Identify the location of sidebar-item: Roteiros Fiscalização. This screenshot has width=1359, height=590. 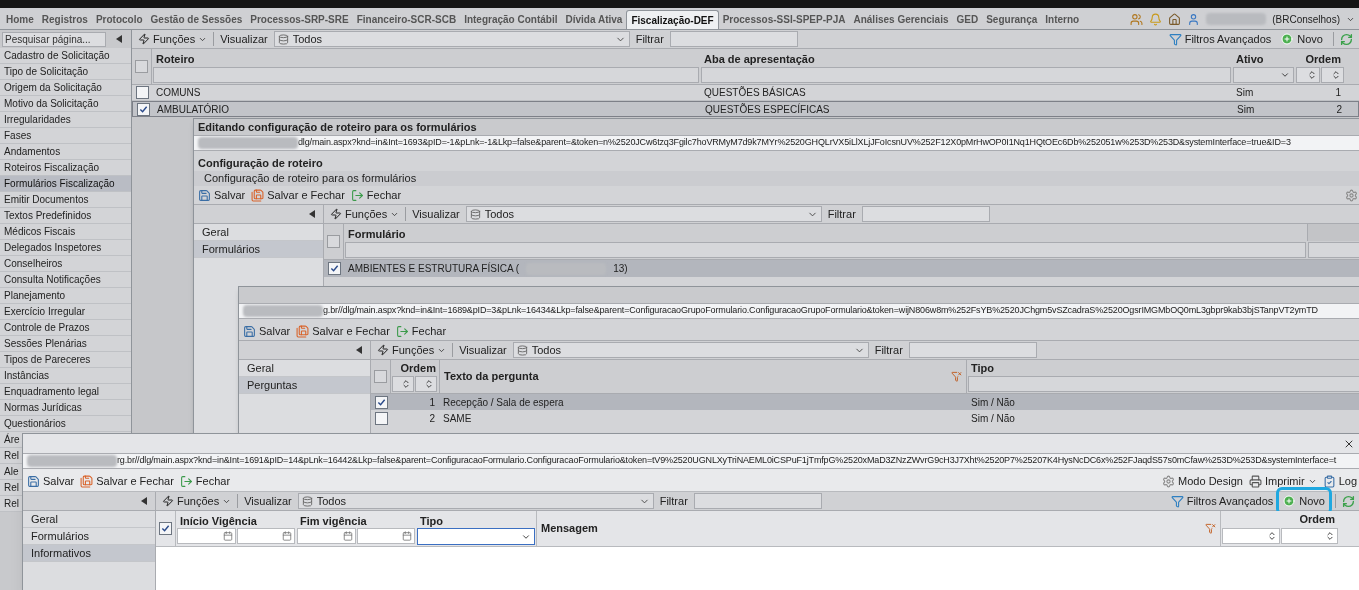
(65, 168).